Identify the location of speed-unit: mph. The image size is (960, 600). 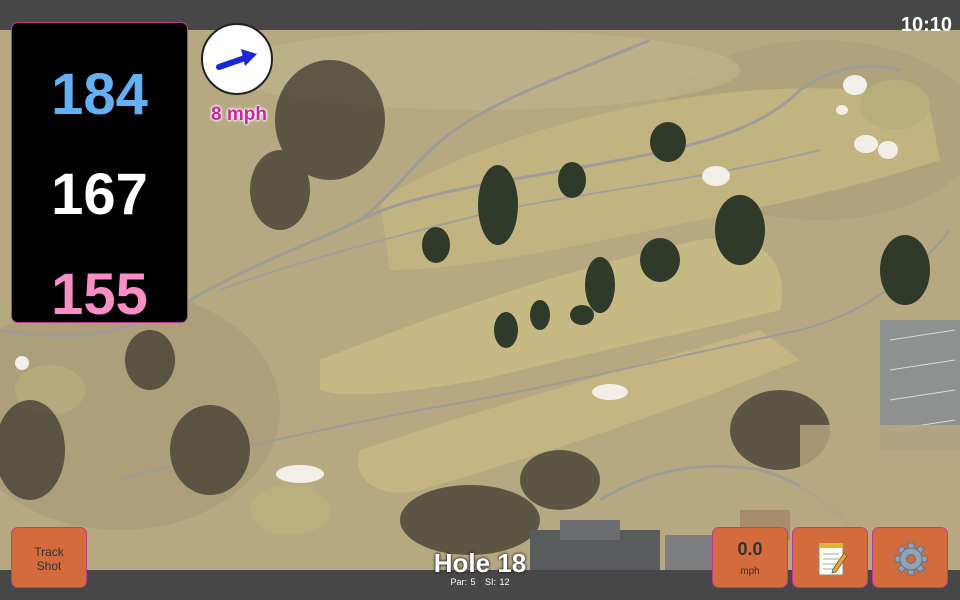
(750, 571).